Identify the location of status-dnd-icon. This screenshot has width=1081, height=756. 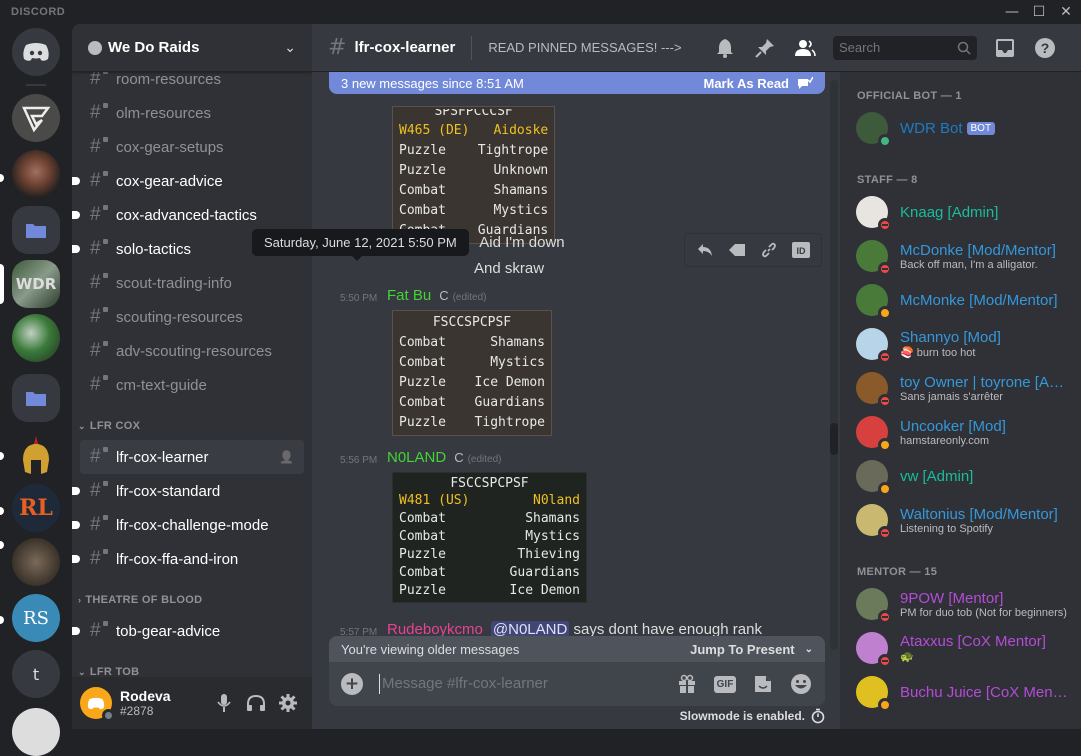
(885, 617).